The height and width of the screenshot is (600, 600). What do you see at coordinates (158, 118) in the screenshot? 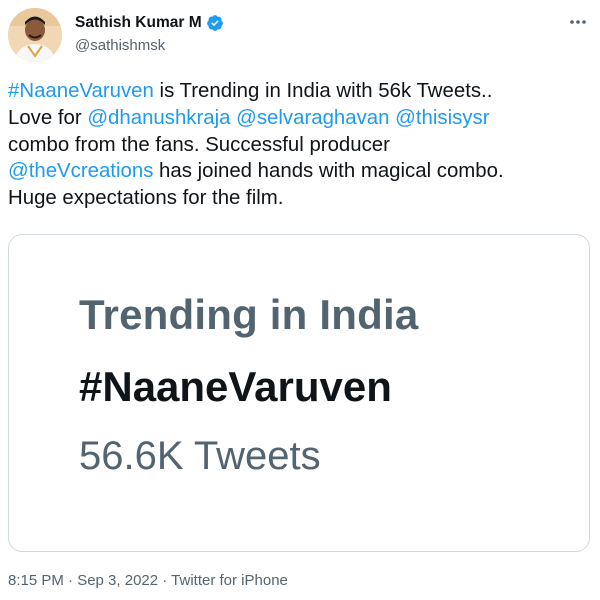
I see `mention-link: @dhanushkraja` at bounding box center [158, 118].